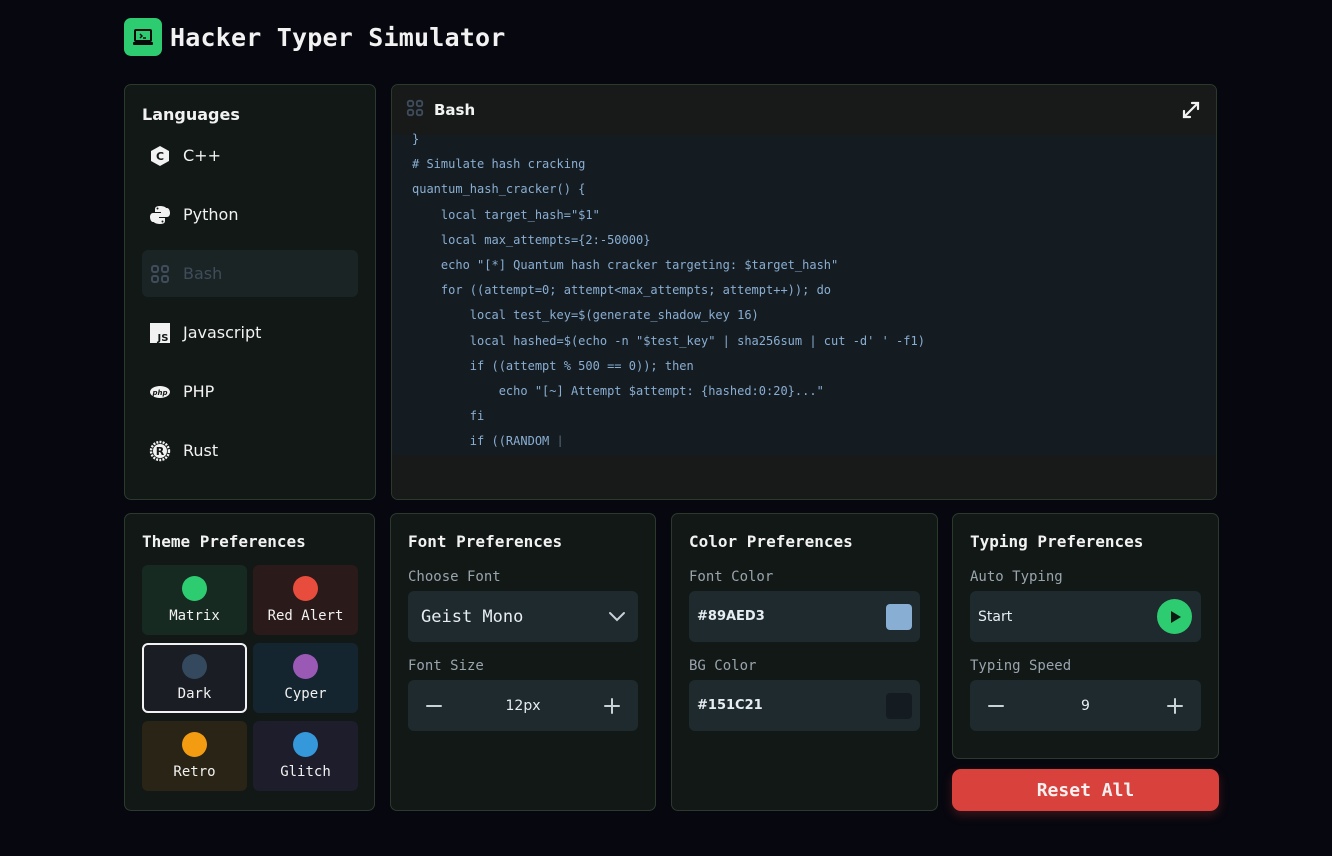  I want to click on bg-color-label: BG Color, so click(723, 666).